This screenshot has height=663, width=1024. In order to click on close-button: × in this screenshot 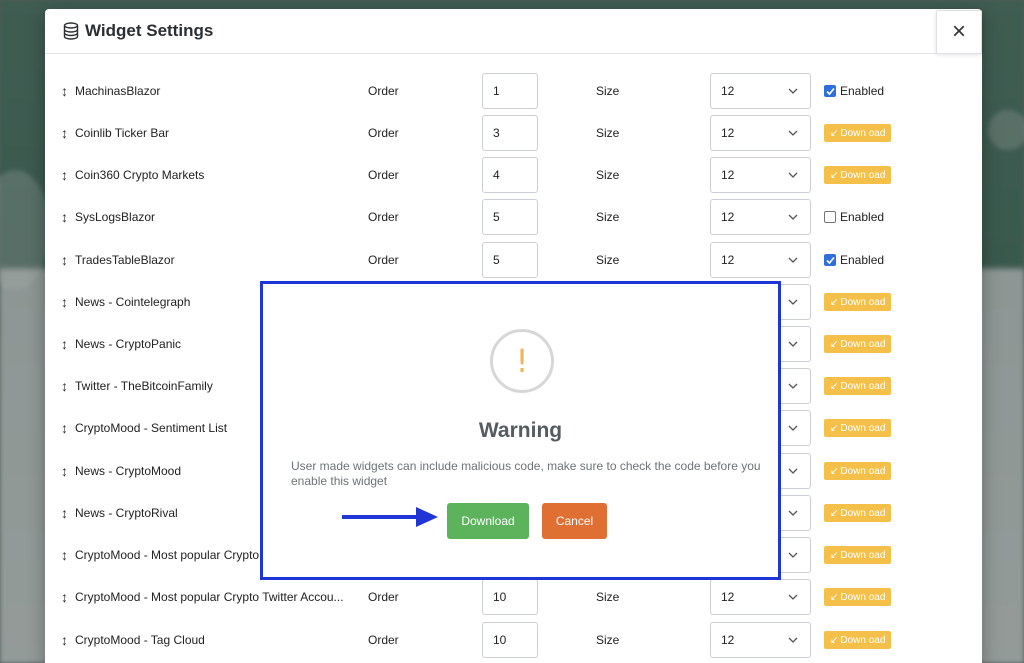, I will do `click(959, 32)`.